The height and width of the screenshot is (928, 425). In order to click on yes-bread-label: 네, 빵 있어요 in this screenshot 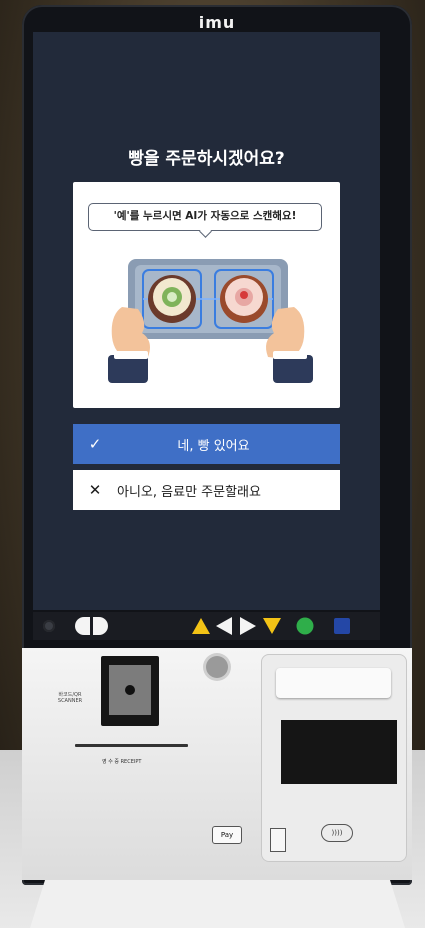, I will do `click(213, 446)`.